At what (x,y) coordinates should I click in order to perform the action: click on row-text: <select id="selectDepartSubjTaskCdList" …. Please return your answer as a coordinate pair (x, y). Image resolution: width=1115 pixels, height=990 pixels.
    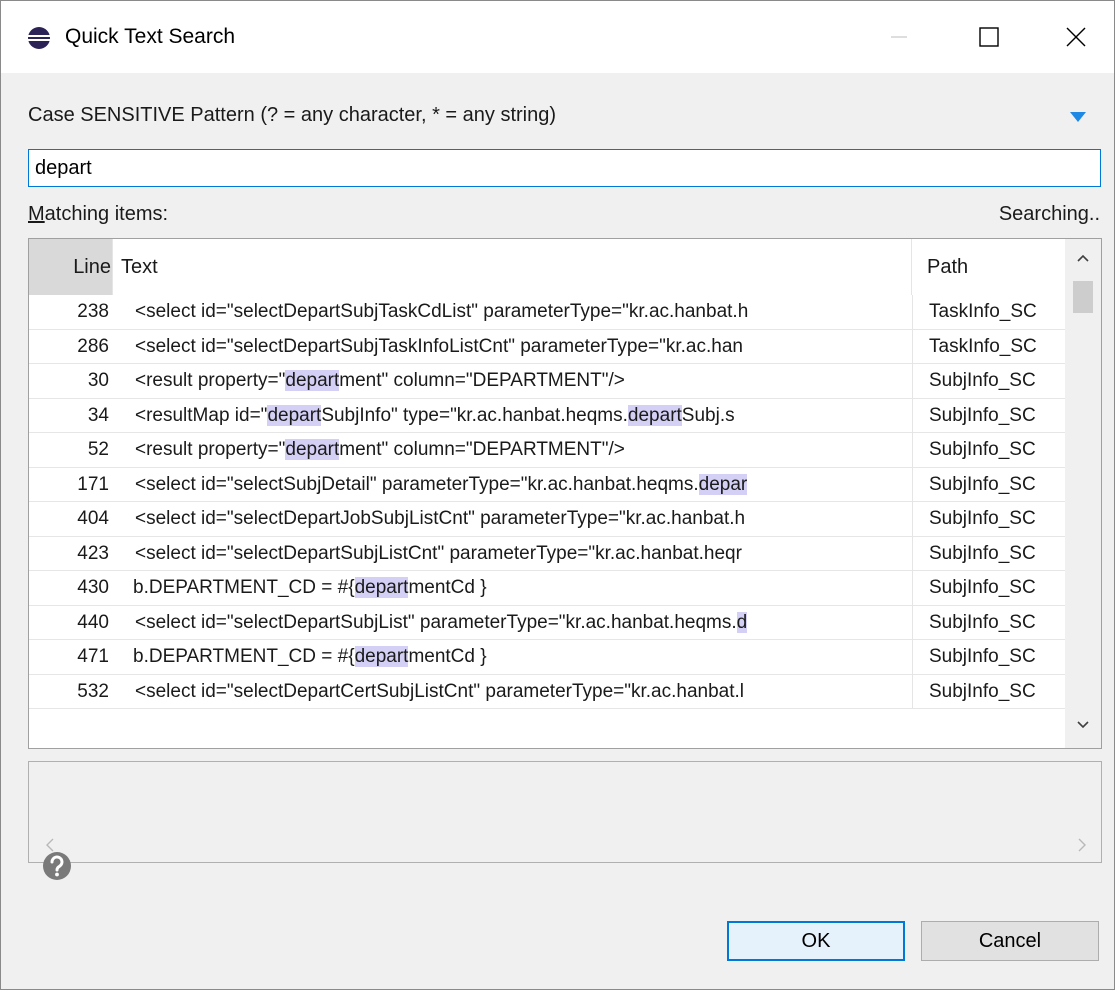
    Looking at the image, I should click on (521, 312).